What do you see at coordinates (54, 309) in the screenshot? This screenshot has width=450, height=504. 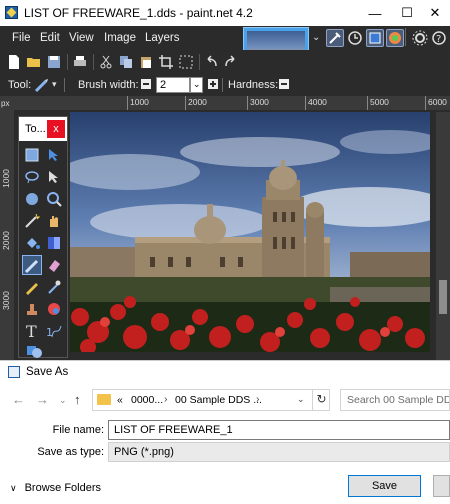 I see `recolor-icon` at bounding box center [54, 309].